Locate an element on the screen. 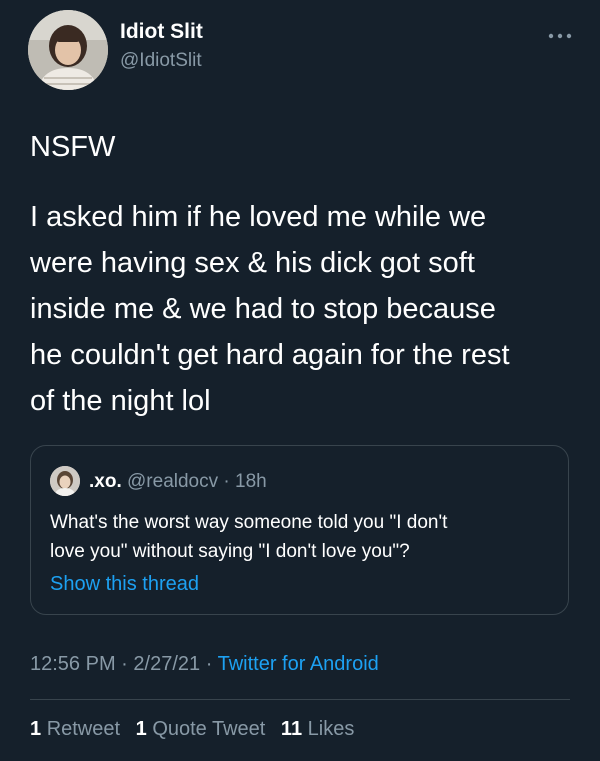  quote-tweets-stat: 1 Quote Tweet is located at coordinates (203, 729).